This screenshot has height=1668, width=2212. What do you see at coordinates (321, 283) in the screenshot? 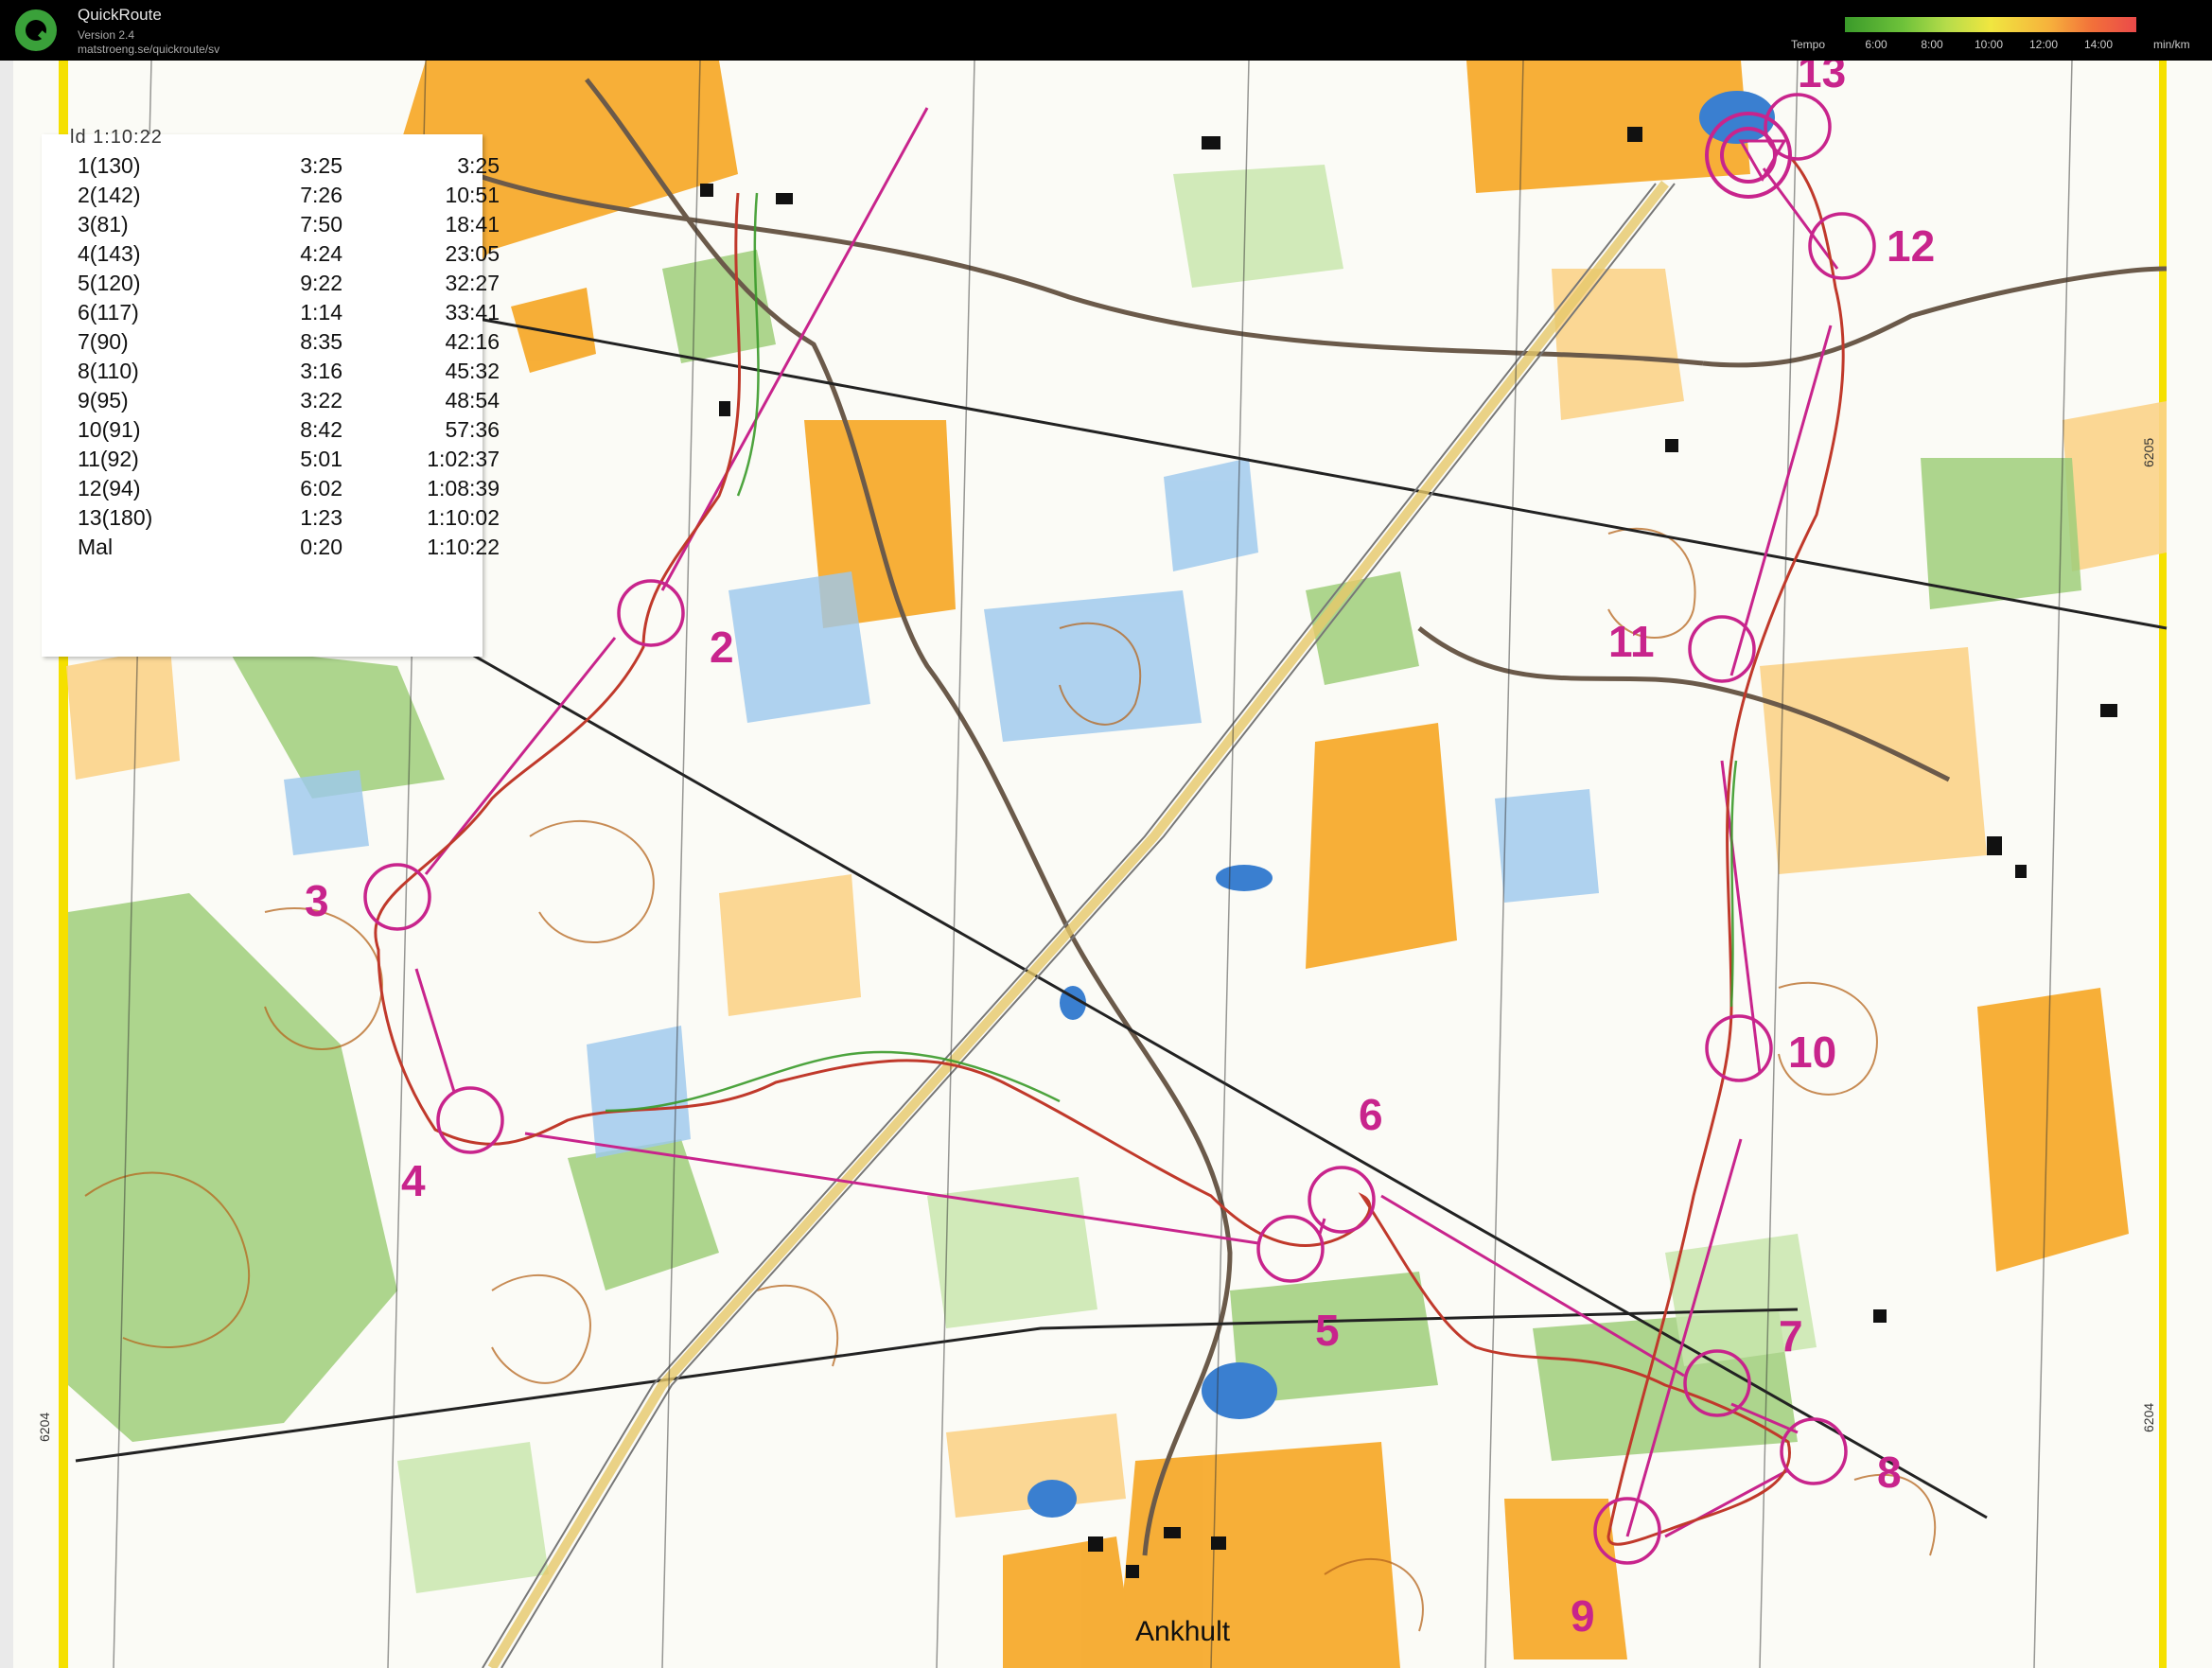
I see `split-leg-time: 9:22` at bounding box center [321, 283].